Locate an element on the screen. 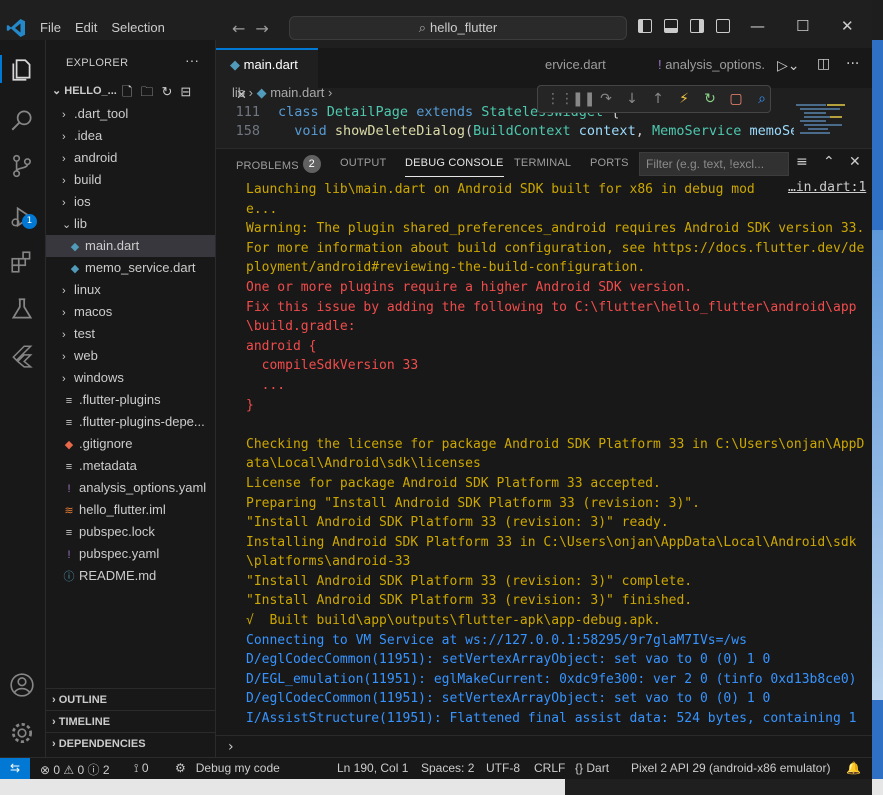 Image resolution: width=883 pixels, height=795 pixels. hot-reload-icon: ⚡ is located at coordinates (684, 99).